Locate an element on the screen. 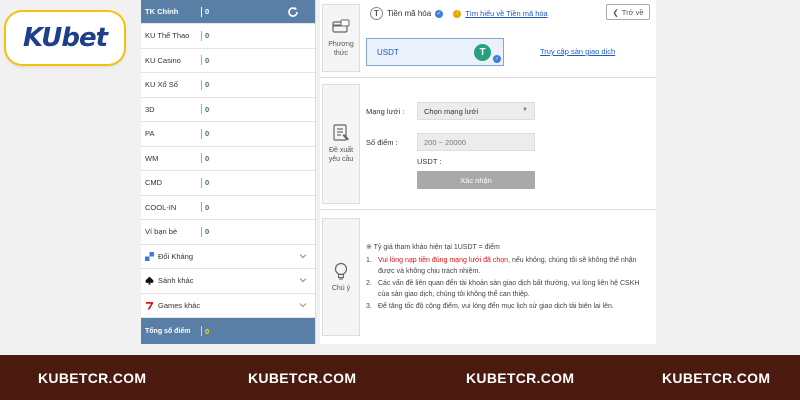 Image resolution: width=800 pixels, height=400 pixels. dropdown-caret-icon: ▼ is located at coordinates (525, 110).